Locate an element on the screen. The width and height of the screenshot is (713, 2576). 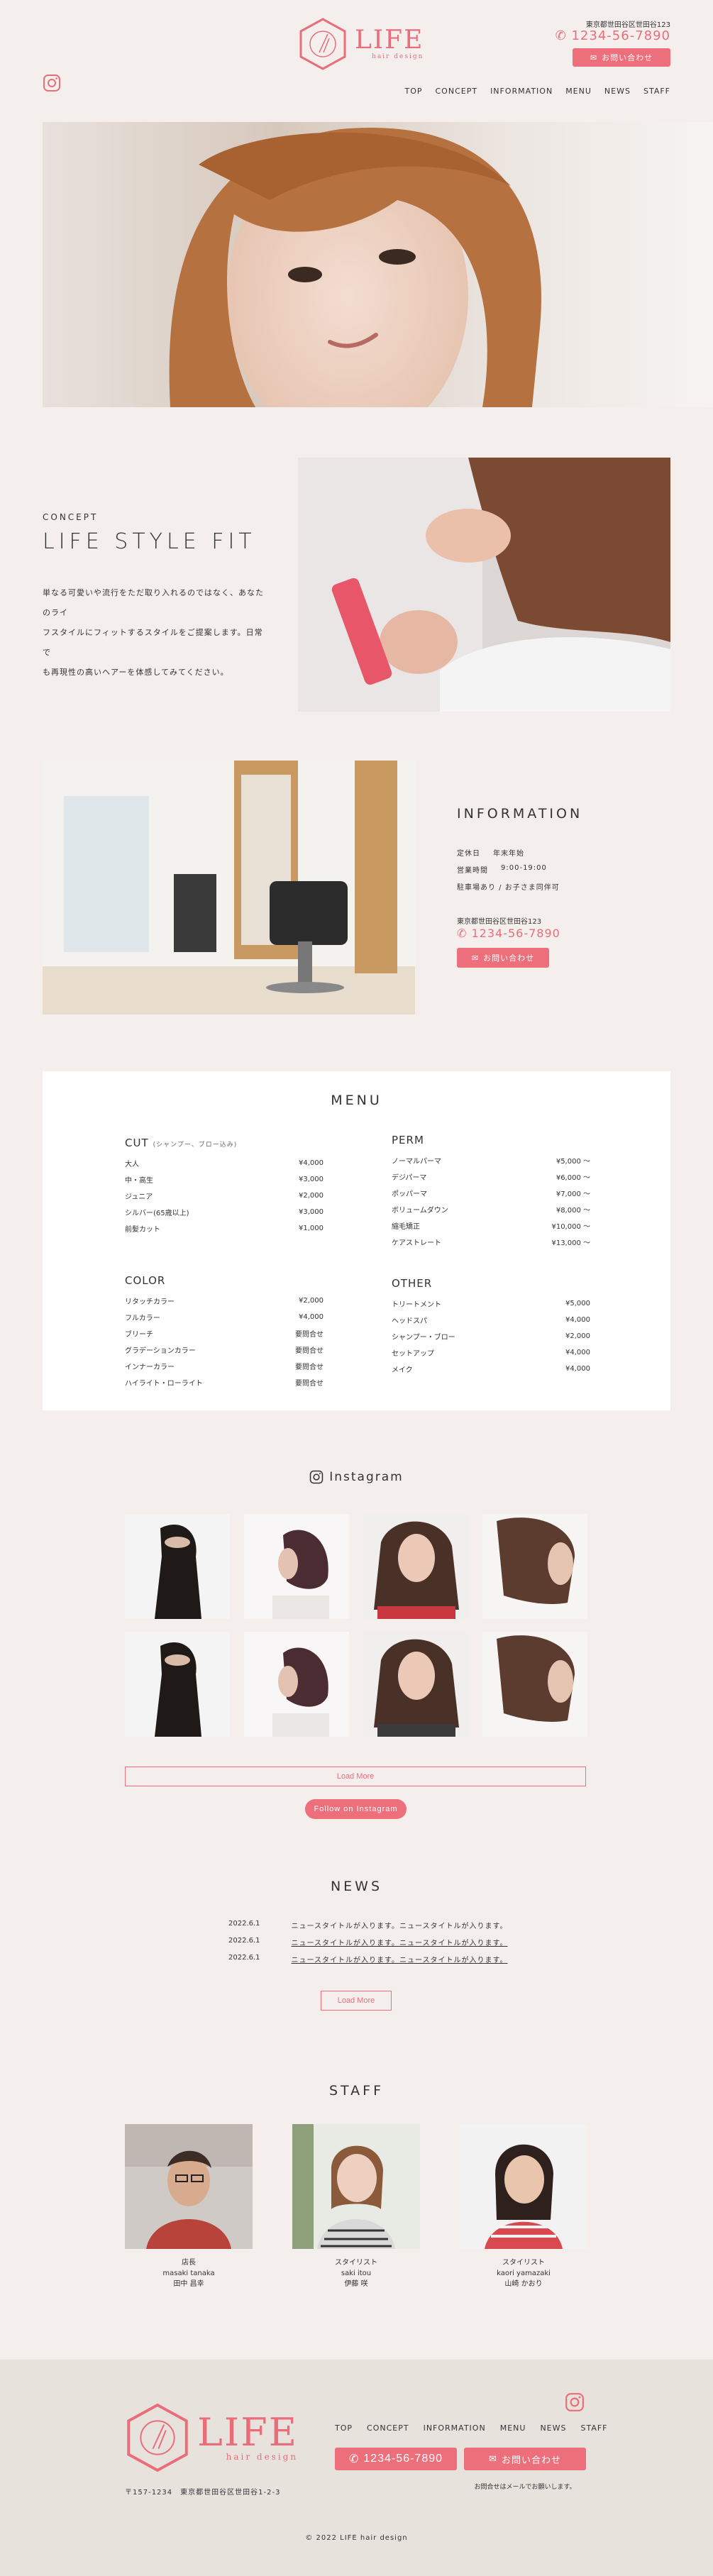
menu-item: シルバー(65歳以上) ¥3,000 is located at coordinates (225, 1212).